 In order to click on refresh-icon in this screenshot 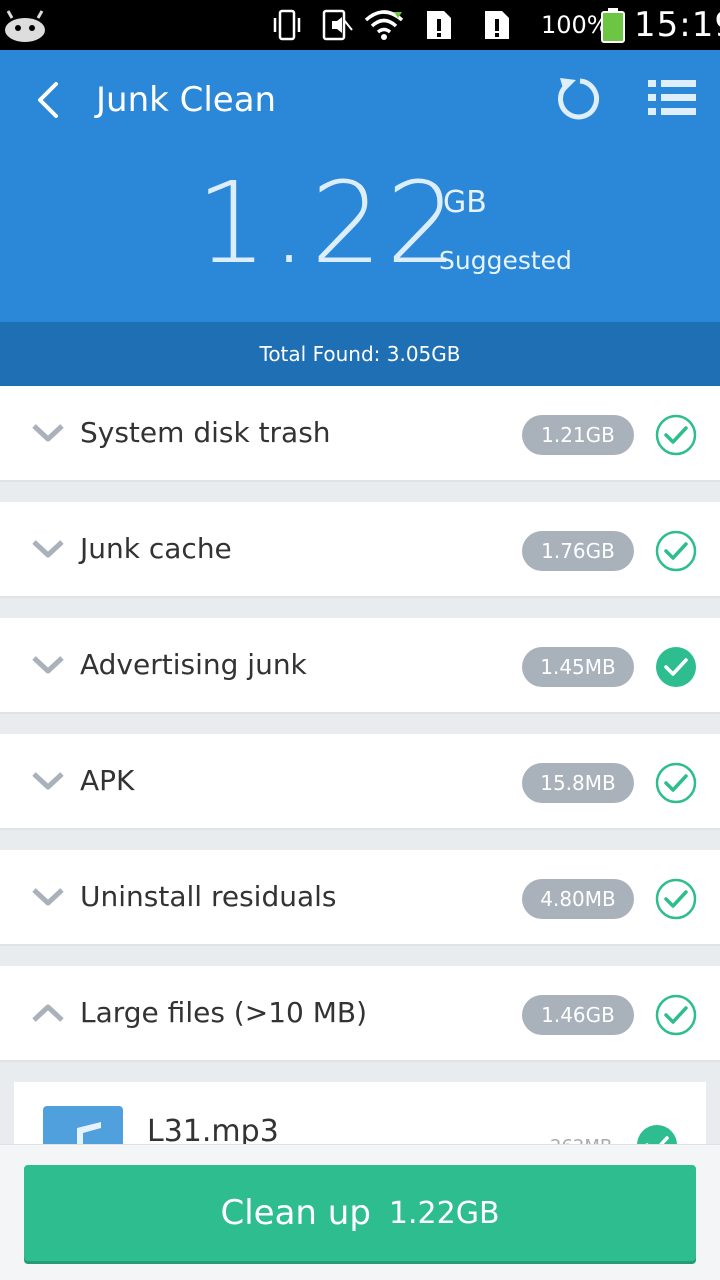, I will do `click(576, 98)`.